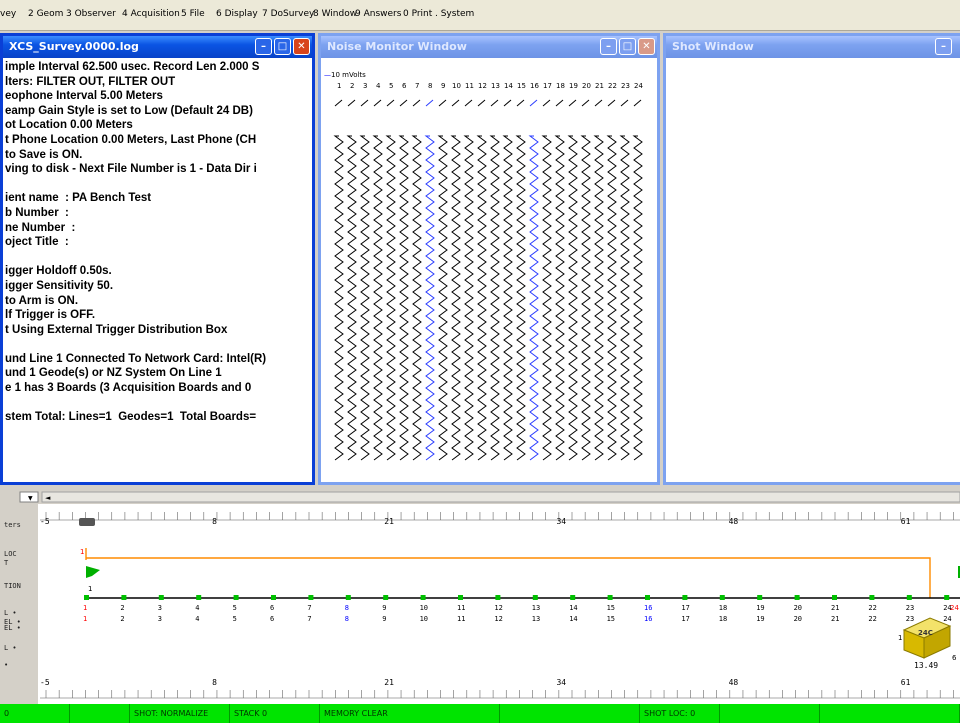 This screenshot has height=723, width=960. I want to click on log-line: und 1 Geode(s) or NZ System On Line 1, so click(113, 373).